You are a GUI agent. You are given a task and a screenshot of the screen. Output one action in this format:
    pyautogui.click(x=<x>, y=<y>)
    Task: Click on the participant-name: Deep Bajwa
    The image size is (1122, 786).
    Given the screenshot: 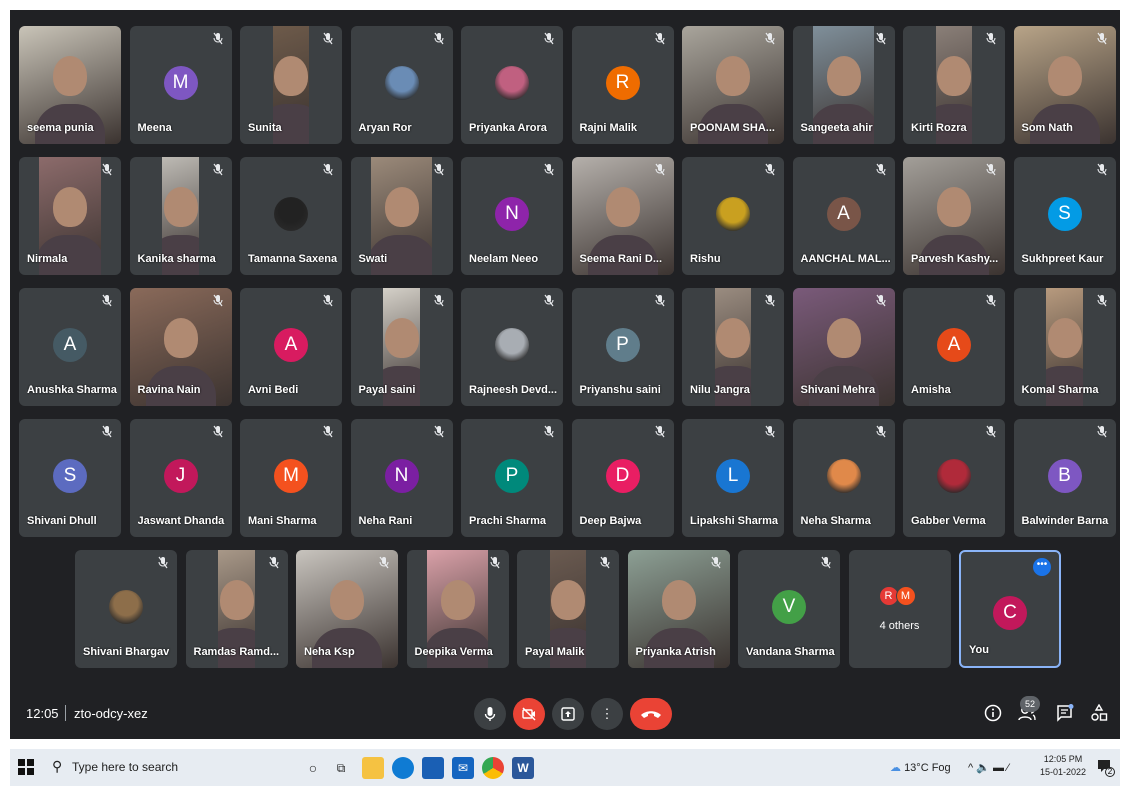 What is the action you would take?
    pyautogui.click(x=610, y=521)
    